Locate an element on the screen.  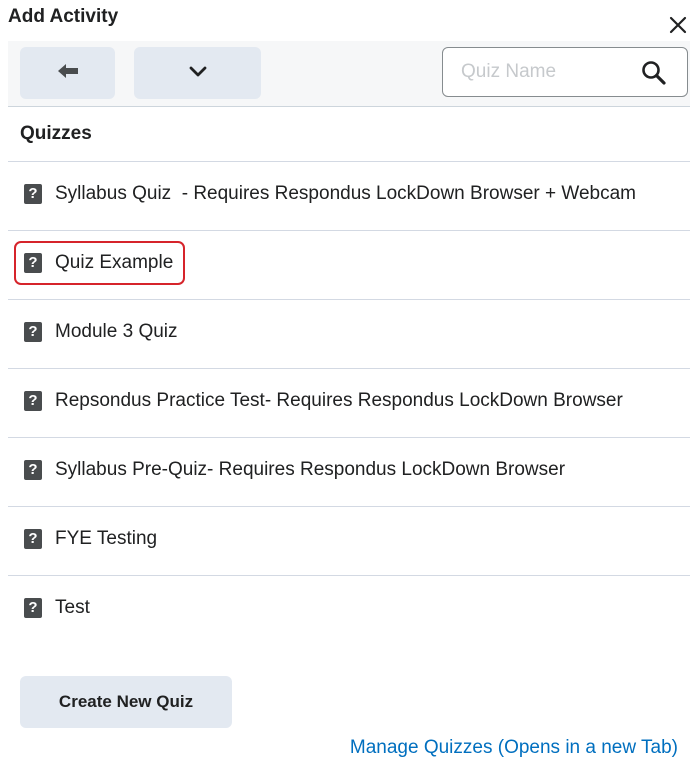
chevron-down-icon is located at coordinates (198, 73).